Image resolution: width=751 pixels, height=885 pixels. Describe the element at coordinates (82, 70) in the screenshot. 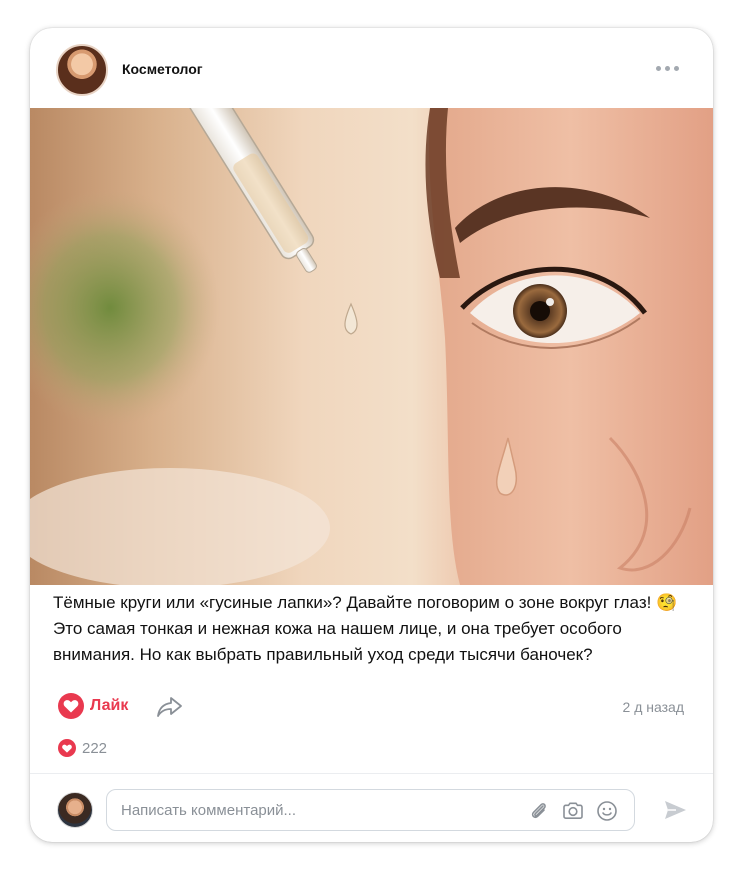

I see `author-avatar` at that location.